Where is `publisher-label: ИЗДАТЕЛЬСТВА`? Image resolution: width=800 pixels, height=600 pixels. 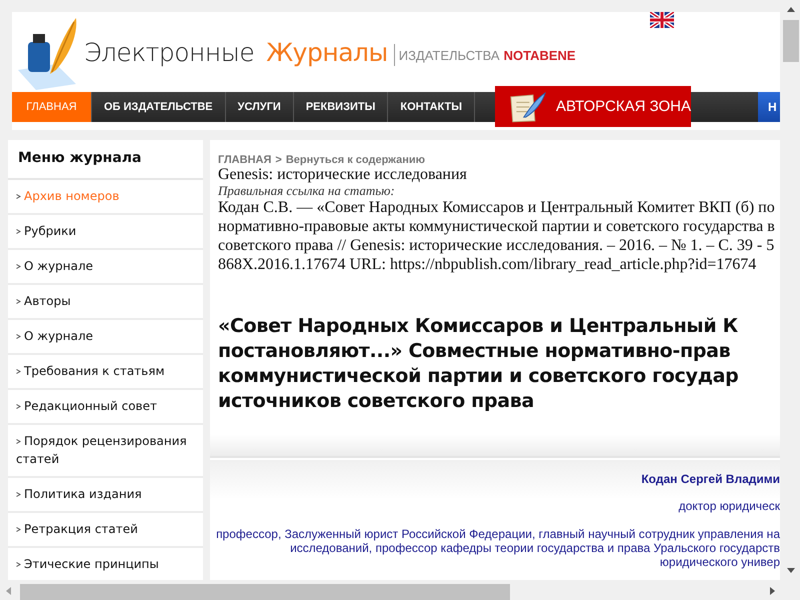 publisher-label: ИЗДАТЕЛЬСТВА is located at coordinates (449, 55).